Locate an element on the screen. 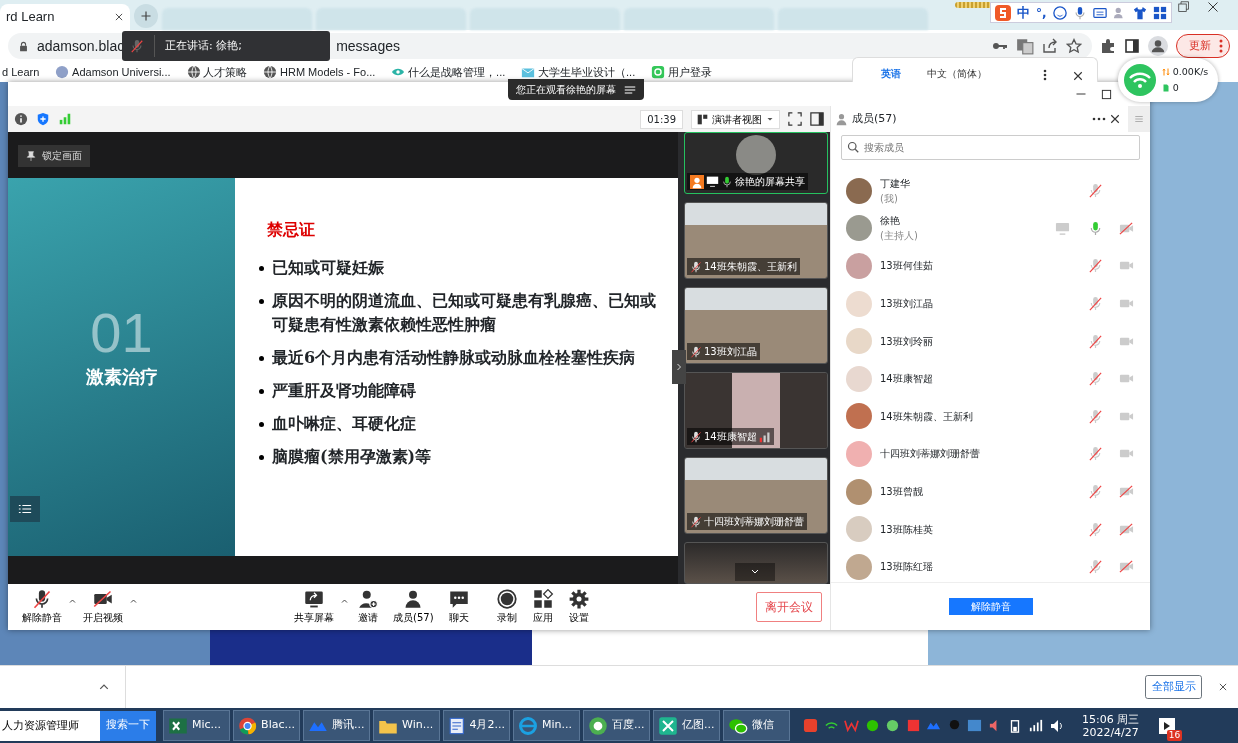 The height and width of the screenshot is (743, 1238). camera-off-button: 开启视频 is located at coordinates (103, 607).